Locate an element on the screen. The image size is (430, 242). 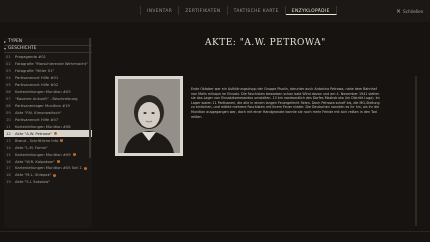
list-item: 01 Propaganda #01 is located at coordinates (48, 57).